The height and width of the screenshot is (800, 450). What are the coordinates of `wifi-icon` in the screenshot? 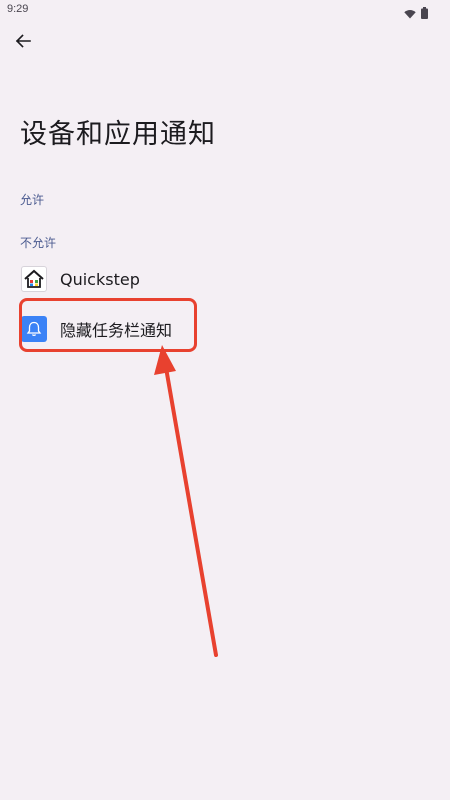 It's located at (410, 13).